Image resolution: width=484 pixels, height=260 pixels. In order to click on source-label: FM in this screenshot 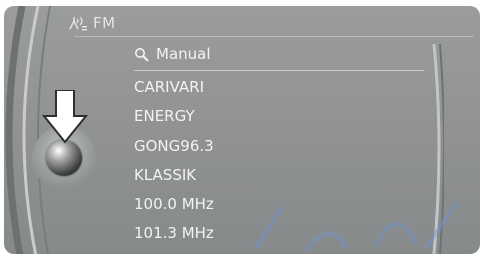, I will do `click(104, 23)`.